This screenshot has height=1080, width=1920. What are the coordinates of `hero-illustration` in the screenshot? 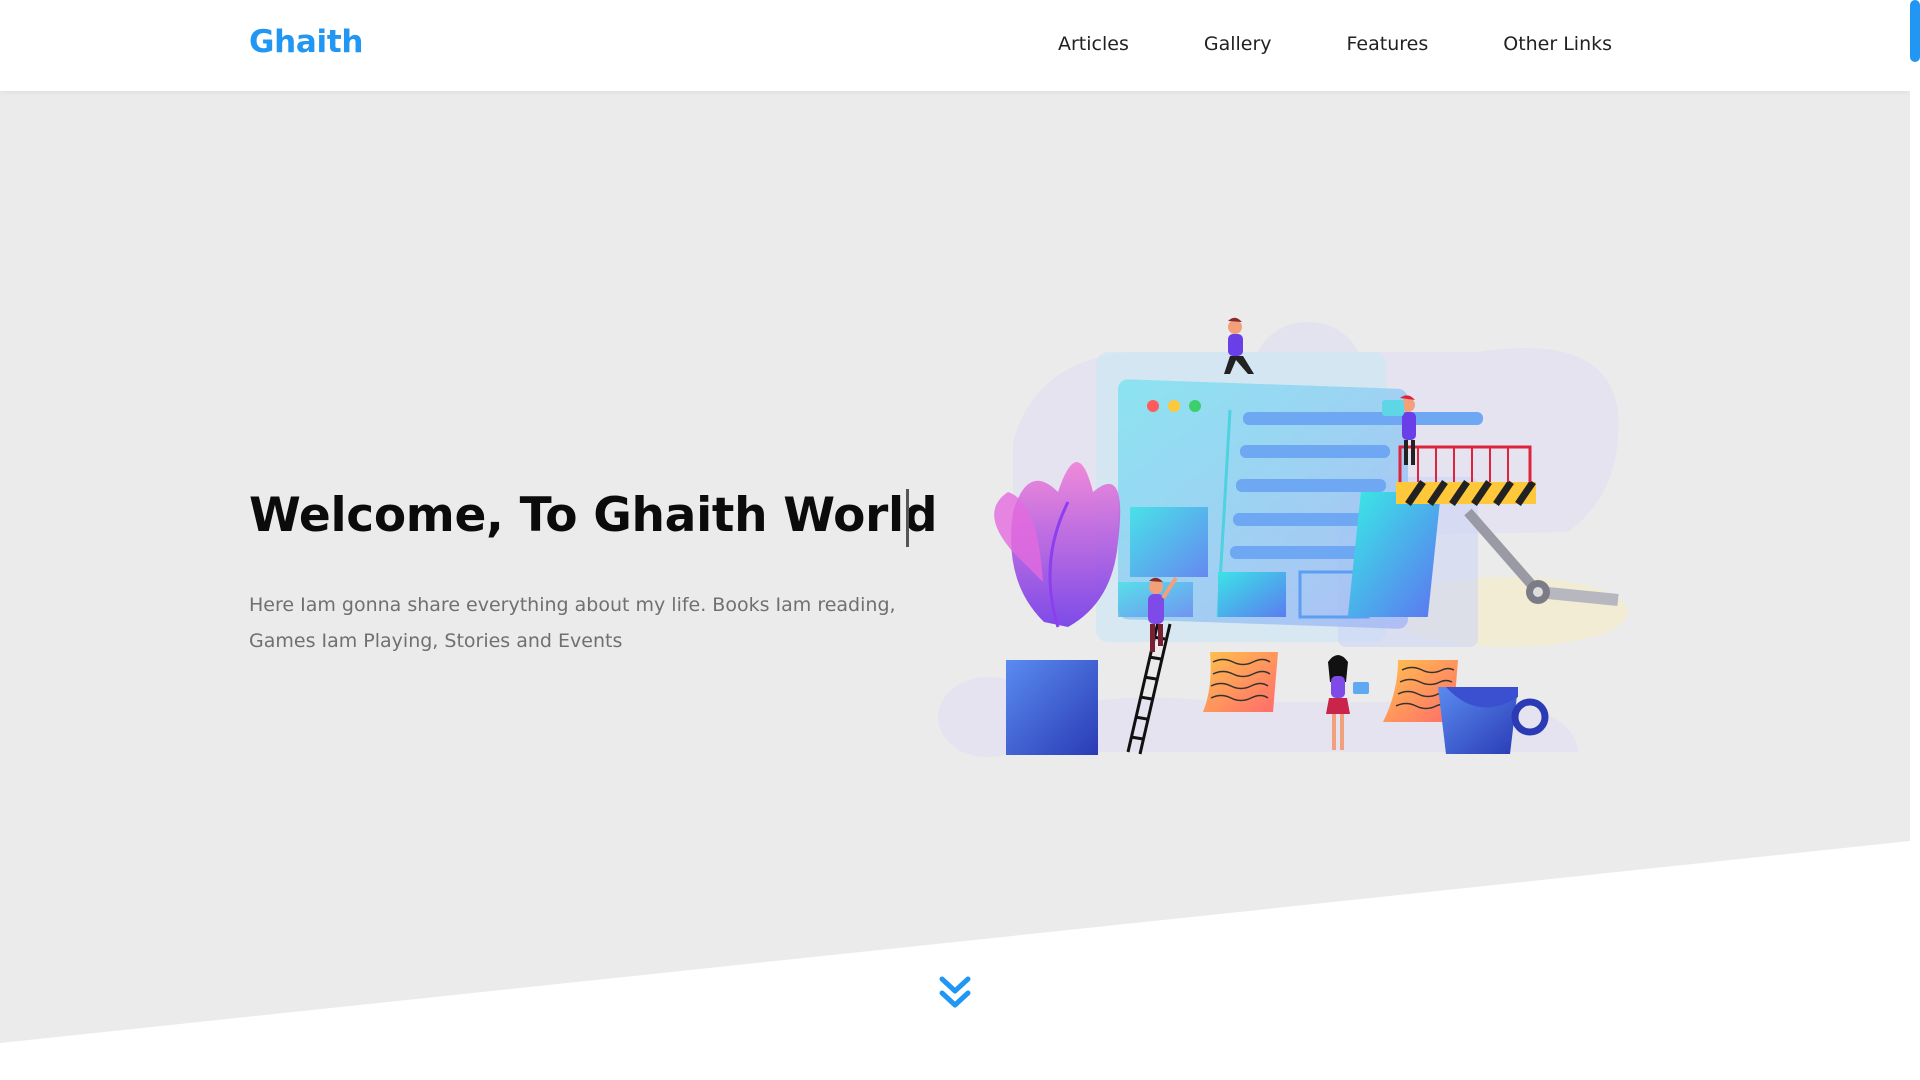 It's located at (1283, 537).